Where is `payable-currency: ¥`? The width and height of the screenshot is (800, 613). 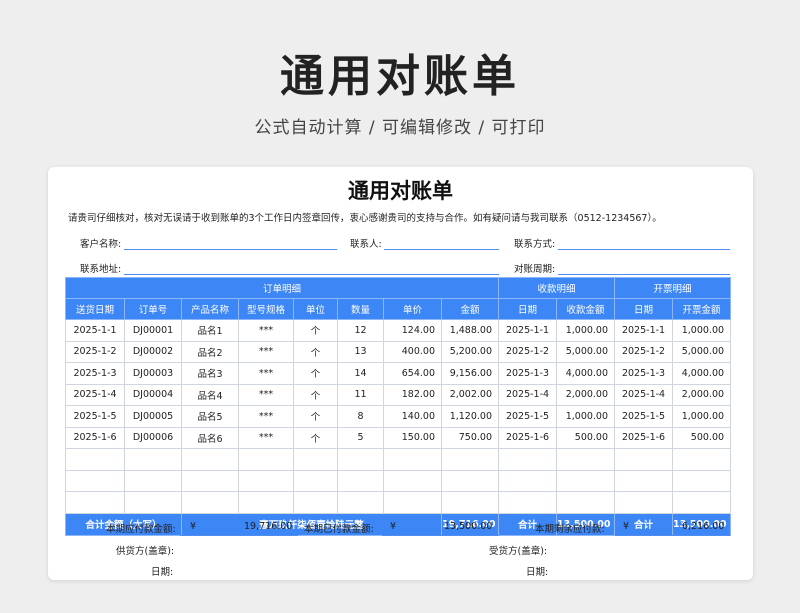
payable-currency: ¥ is located at coordinates (193, 526).